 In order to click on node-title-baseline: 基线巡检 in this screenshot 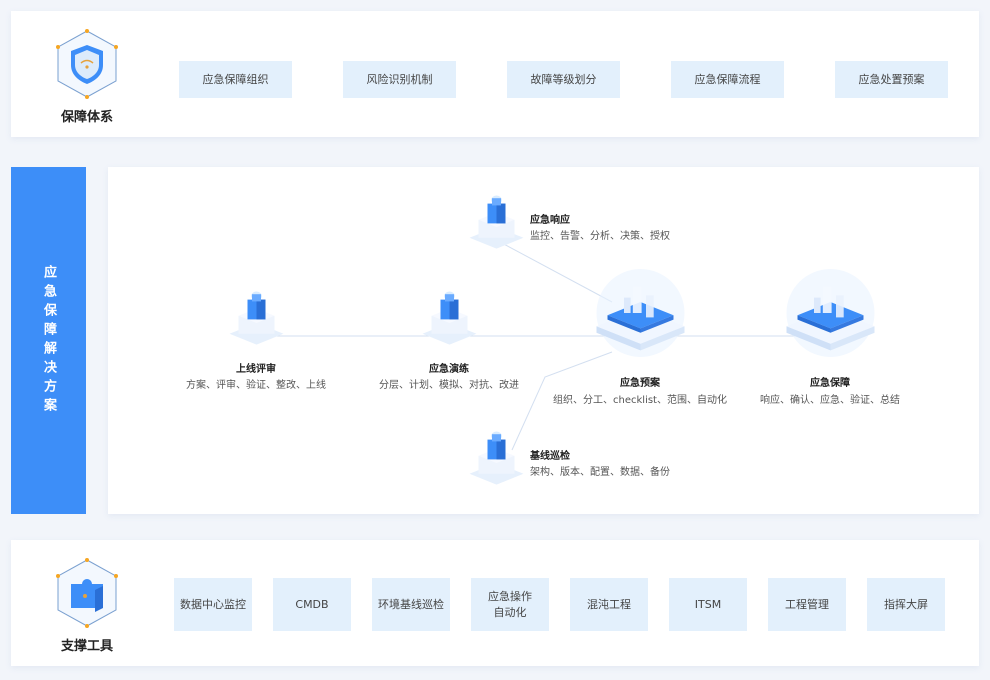, I will do `click(550, 456)`.